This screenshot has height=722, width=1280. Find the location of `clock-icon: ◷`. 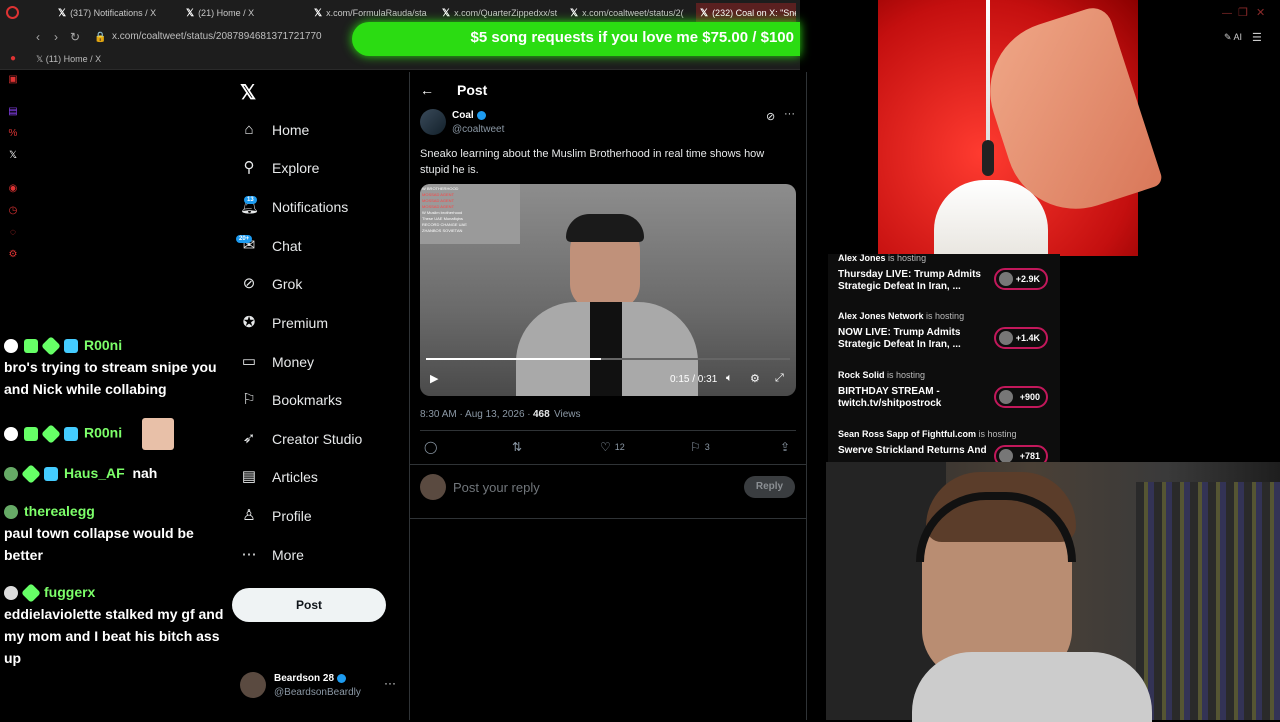

clock-icon: ◷ is located at coordinates (13, 211).